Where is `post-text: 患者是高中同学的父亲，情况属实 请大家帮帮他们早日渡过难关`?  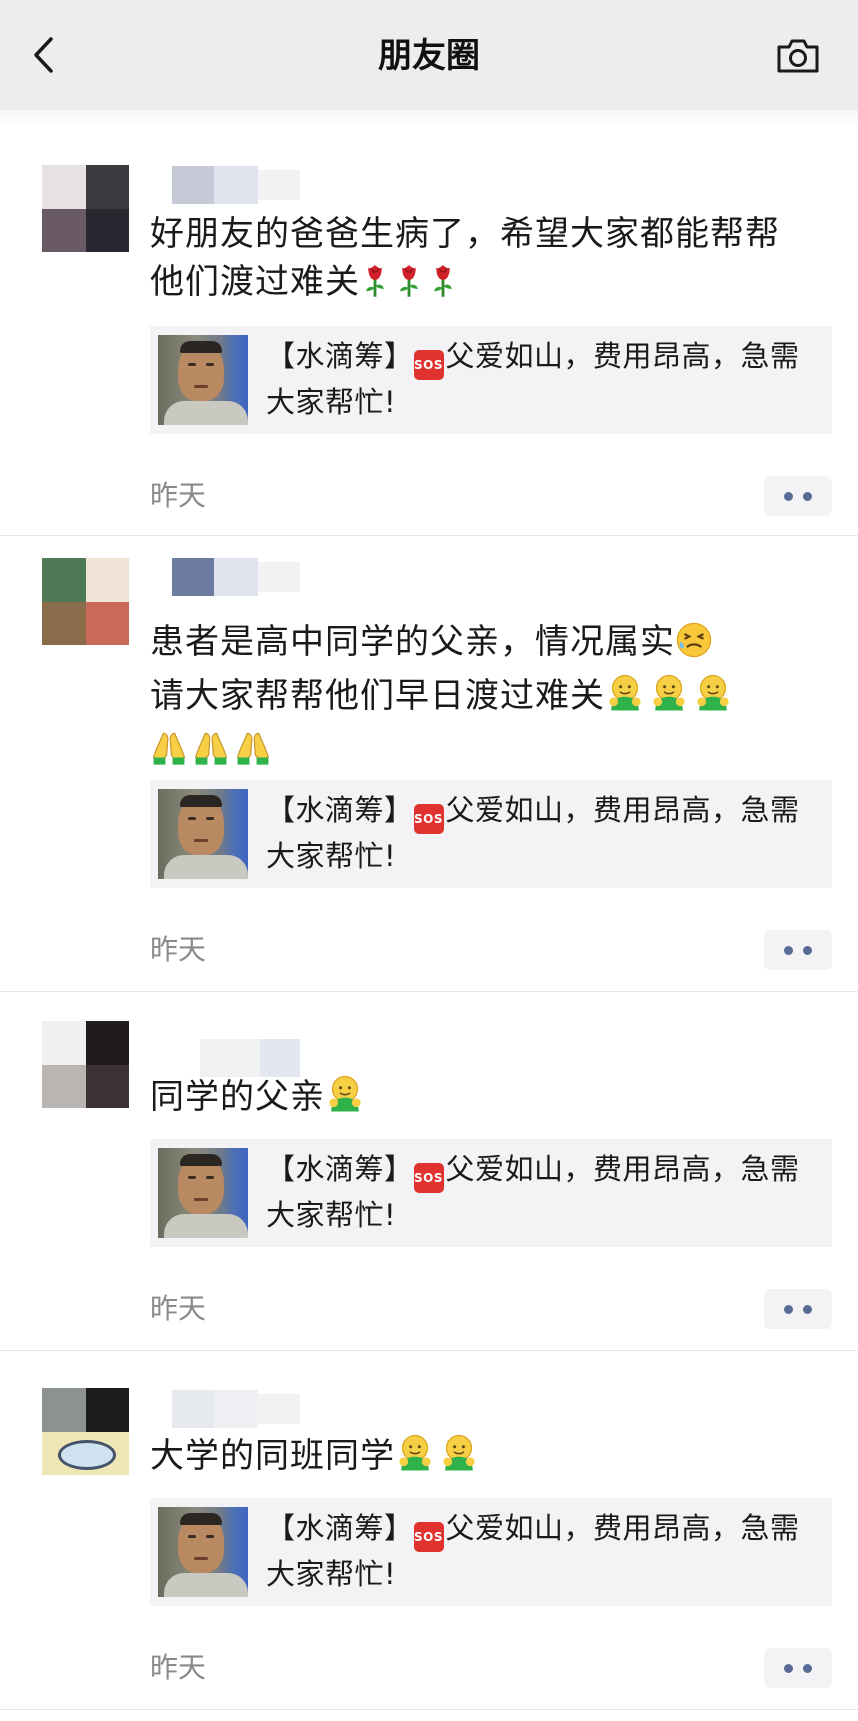
post-text: 患者是高中同学的父亲，情况属实 请大家帮帮他们早日渡过难关 is located at coordinates (490, 699).